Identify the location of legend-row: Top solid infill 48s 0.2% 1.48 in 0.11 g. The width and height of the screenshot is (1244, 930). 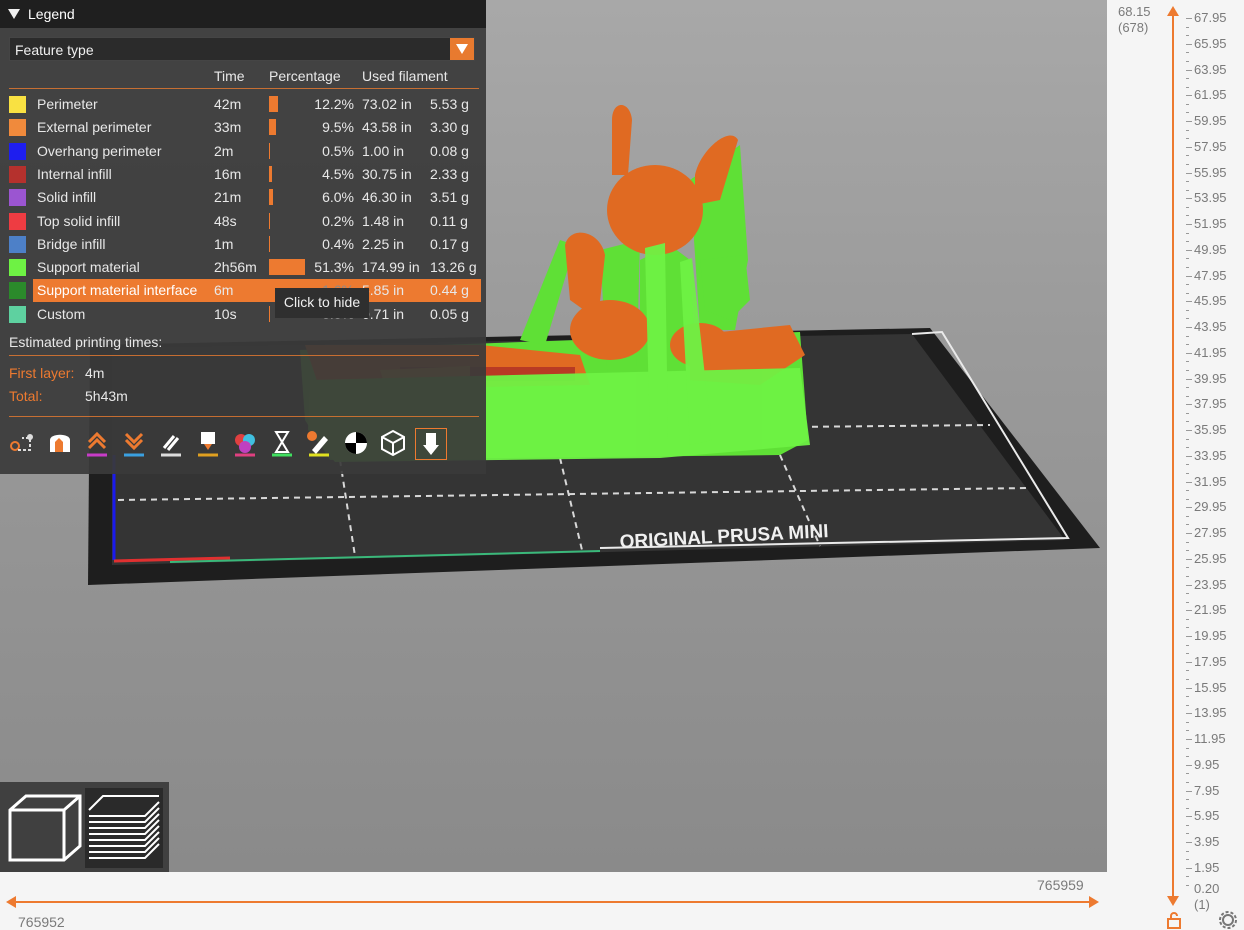
(243, 221).